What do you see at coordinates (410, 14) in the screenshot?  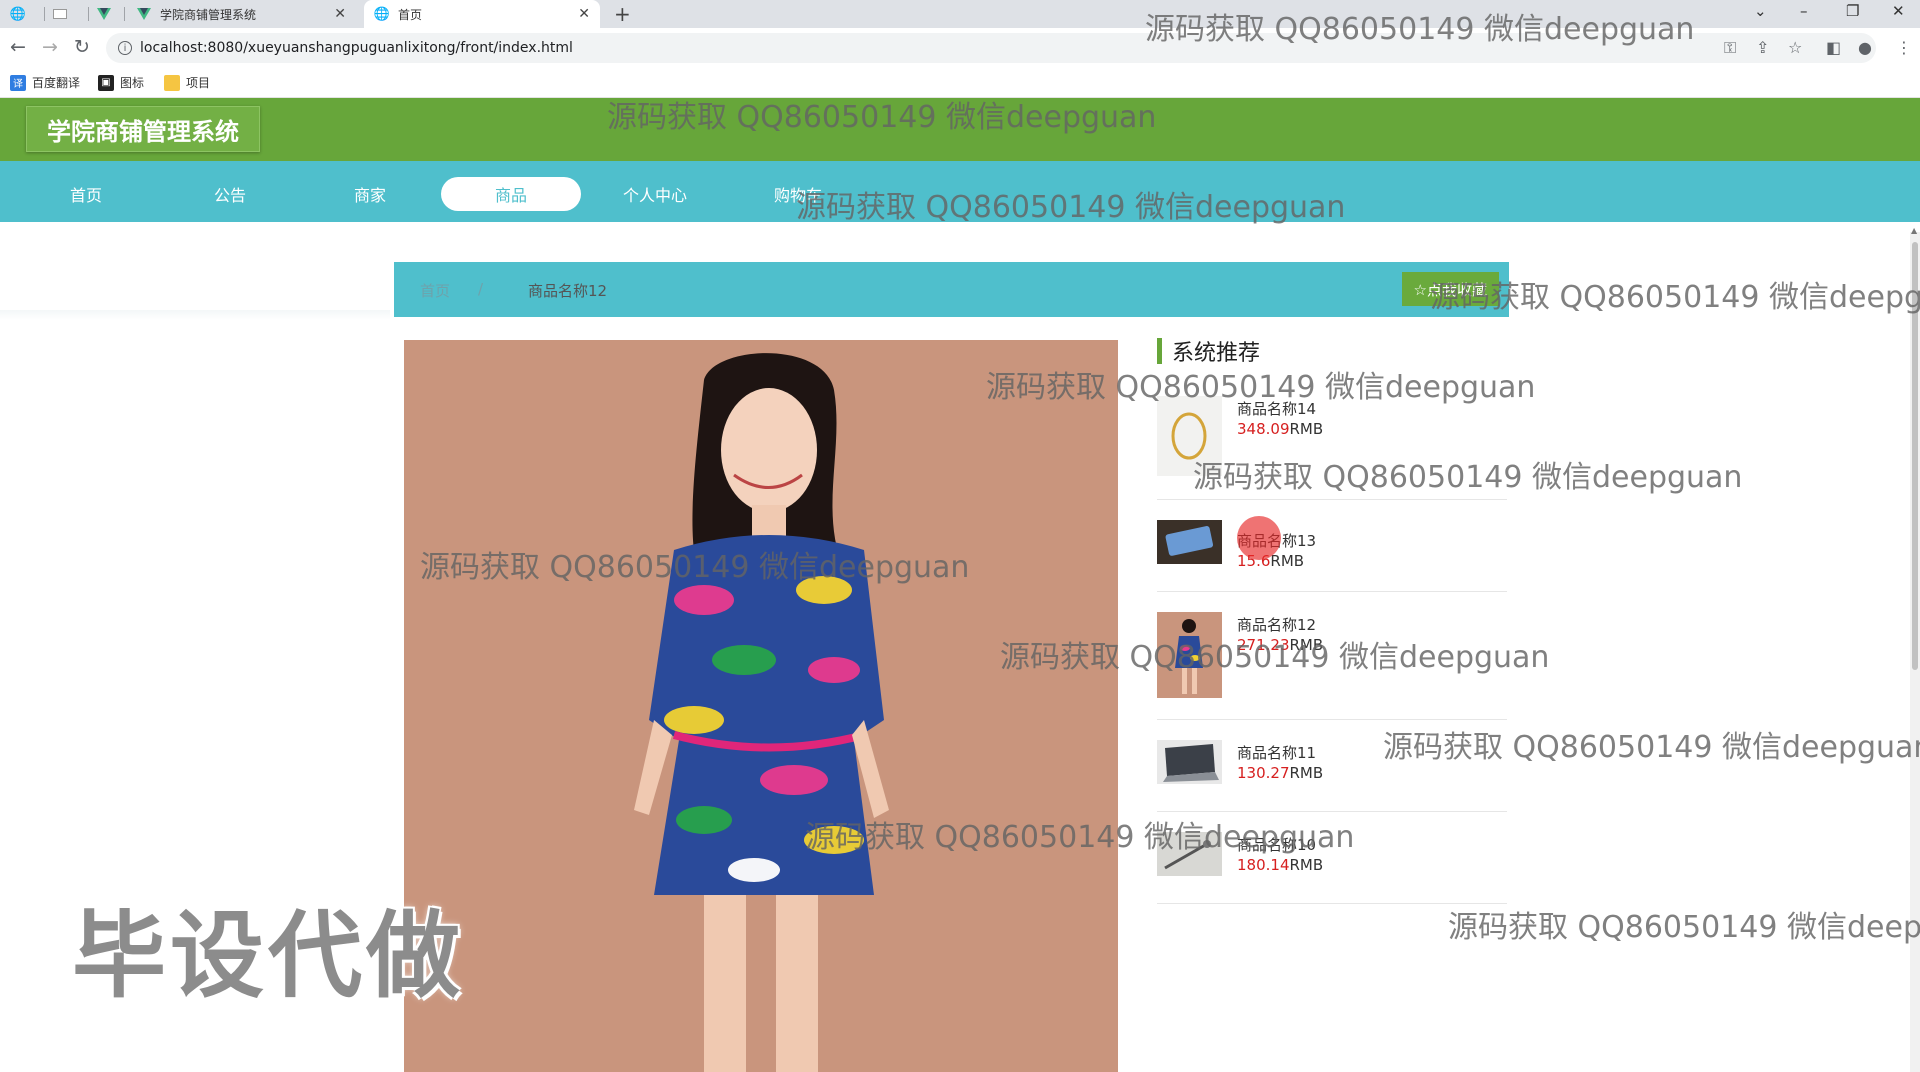 I see `tab-title: 首页` at bounding box center [410, 14].